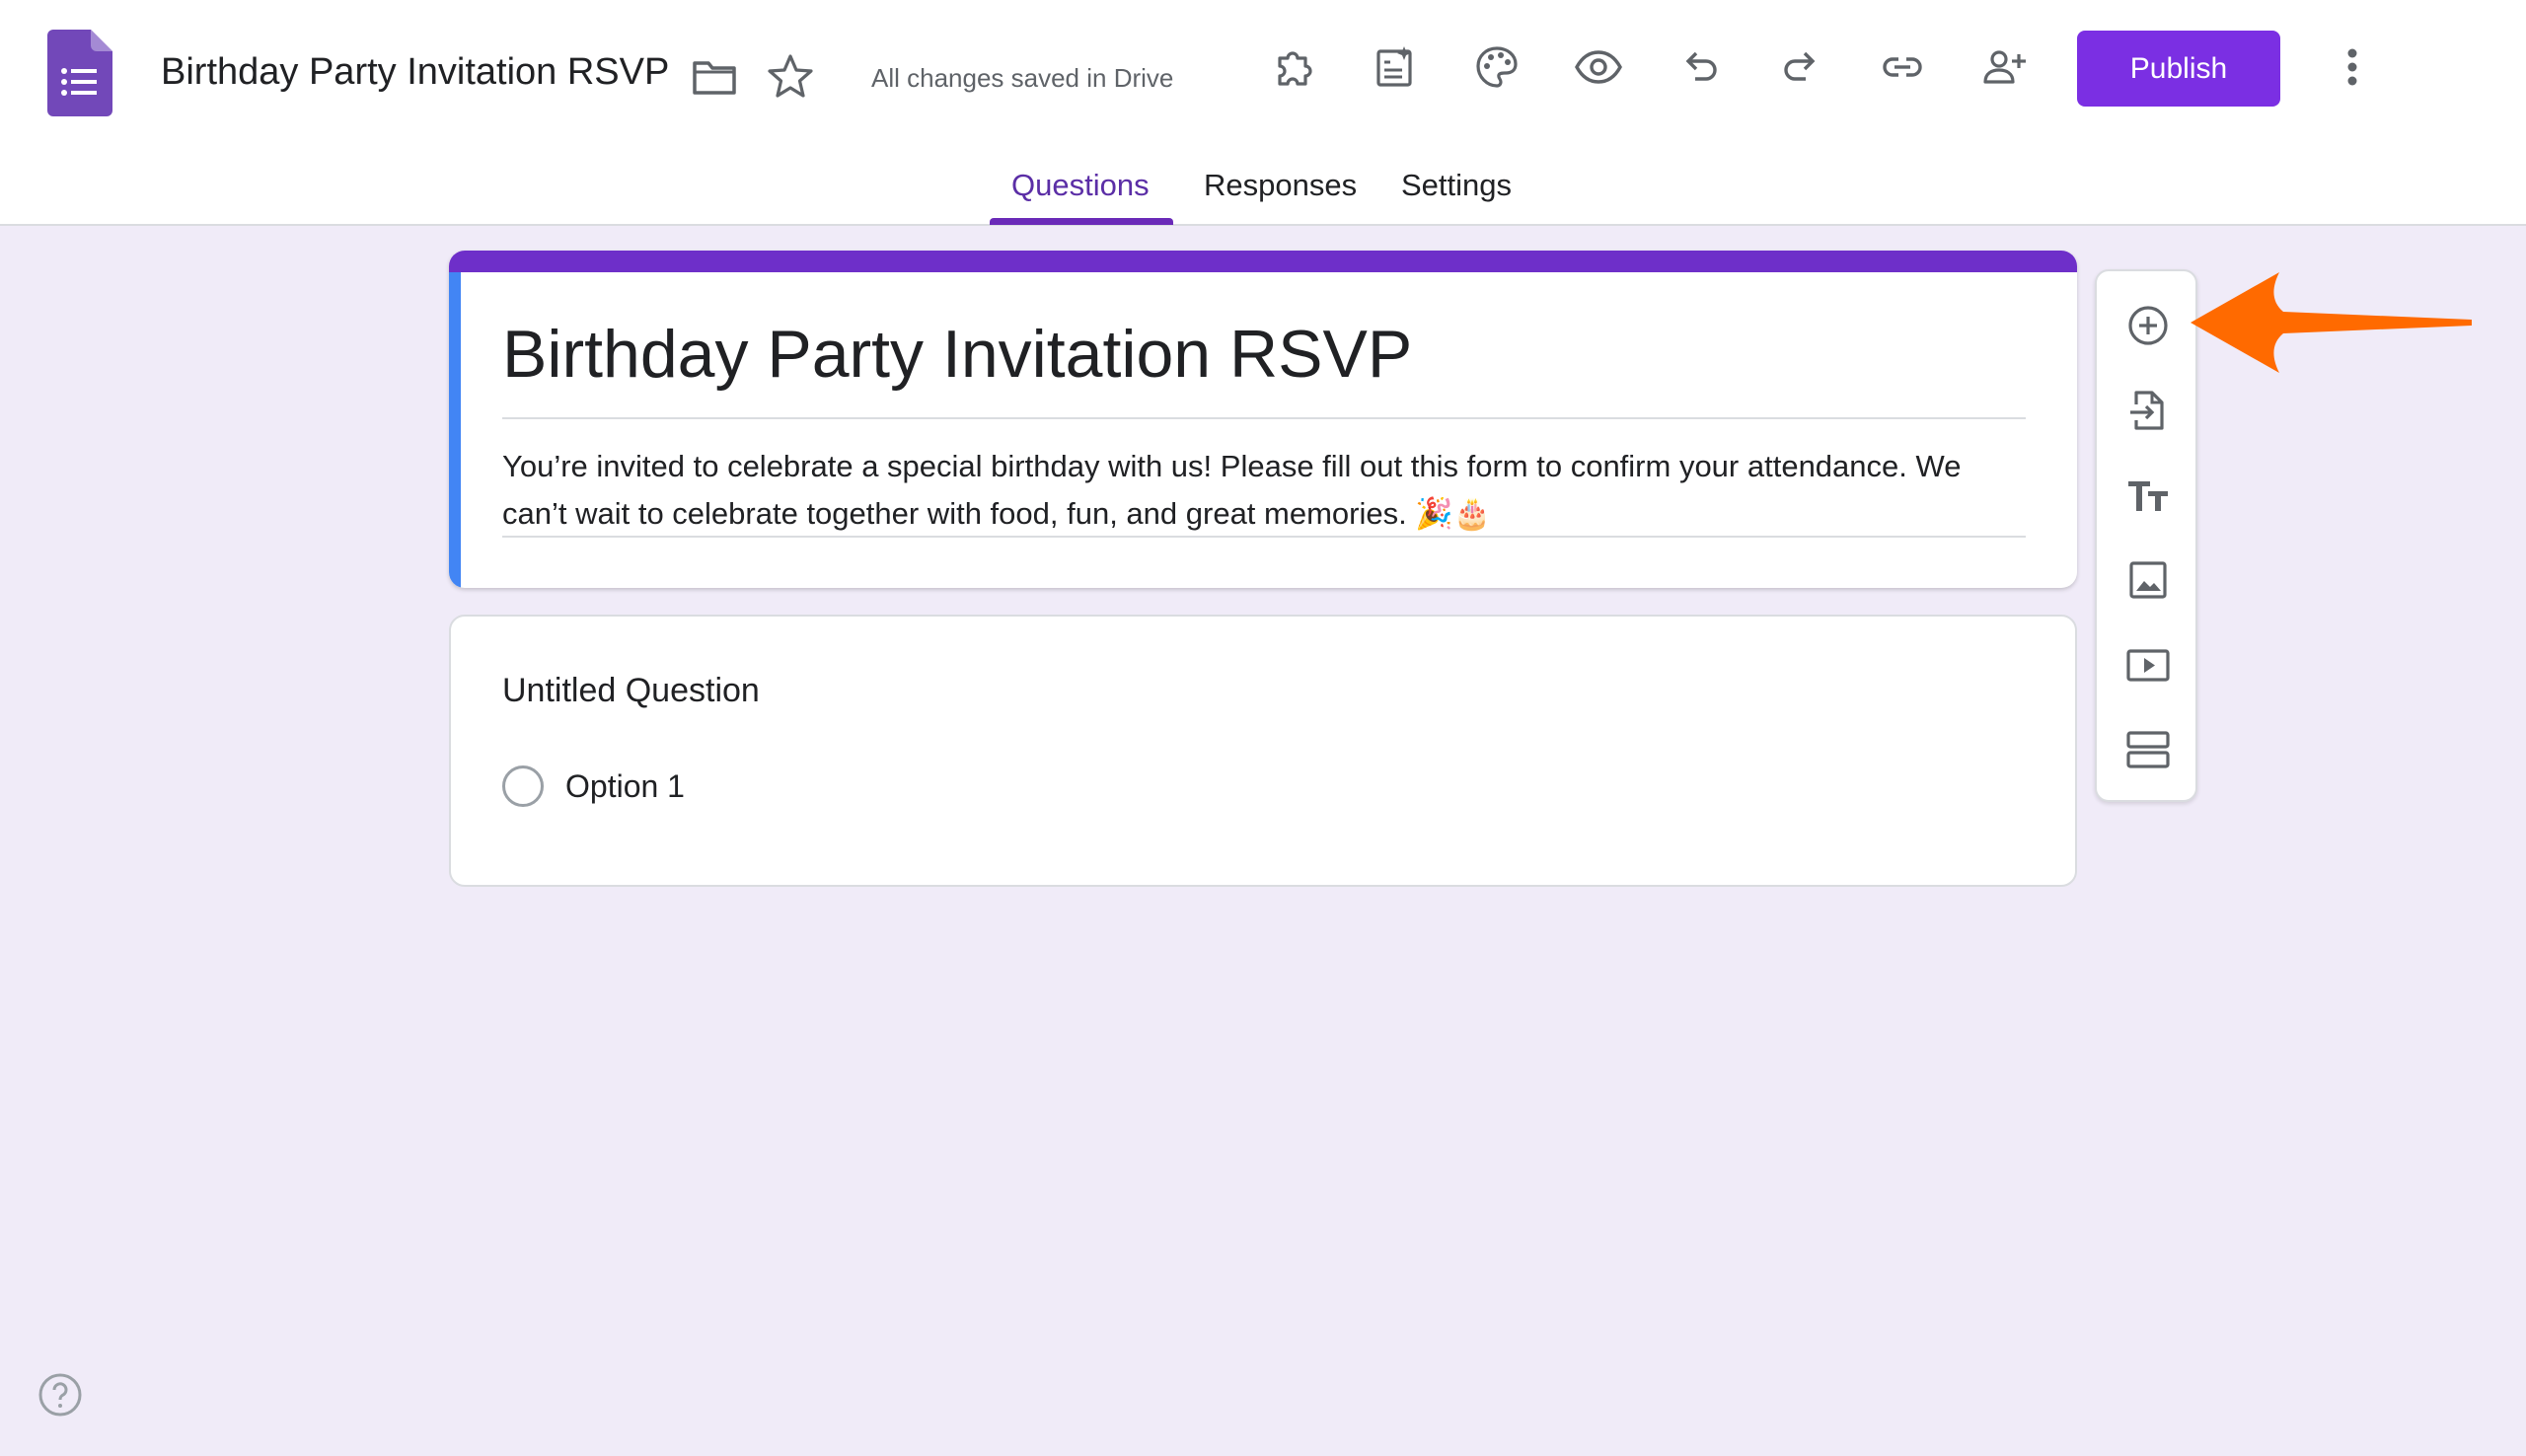 Image resolution: width=2526 pixels, height=1456 pixels. What do you see at coordinates (2148, 495) in the screenshot?
I see `add-title-text-icon` at bounding box center [2148, 495].